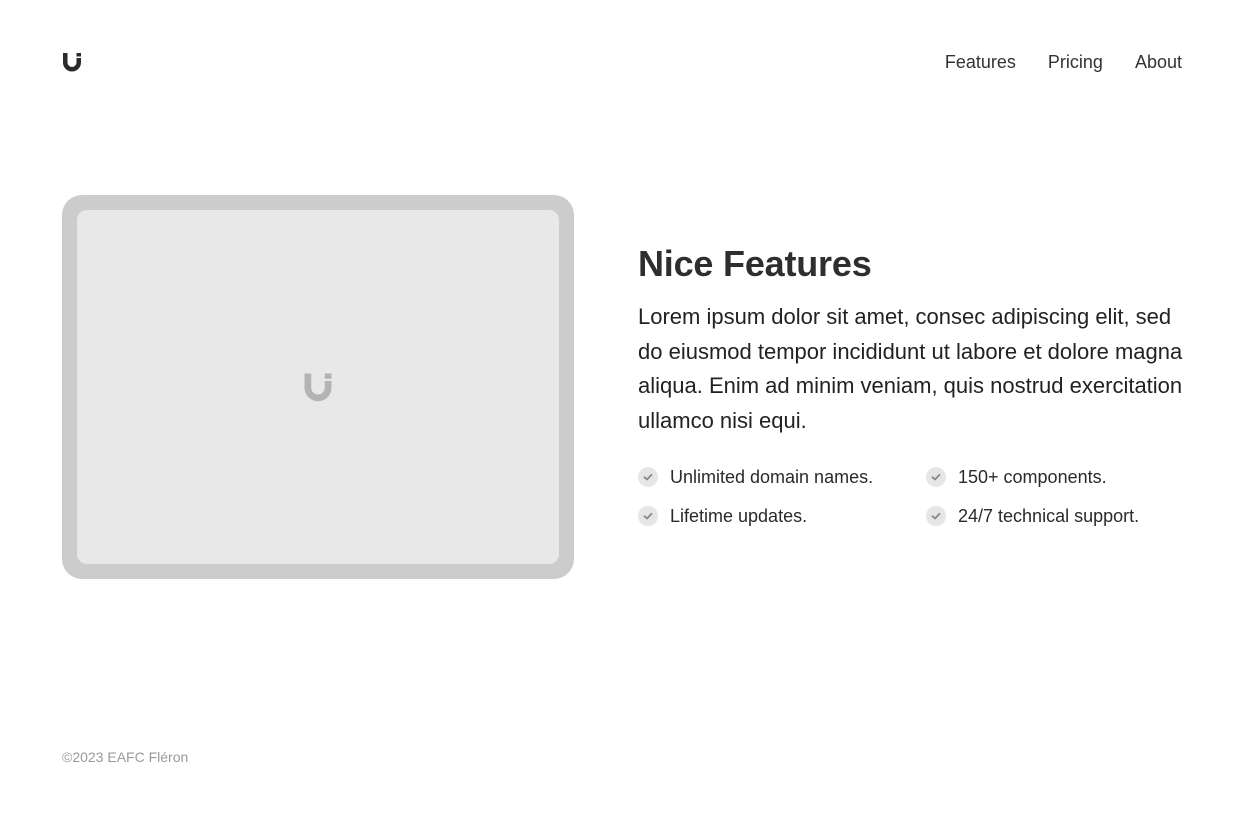  I want to click on feature-label: Unlimited domain names., so click(772, 477).